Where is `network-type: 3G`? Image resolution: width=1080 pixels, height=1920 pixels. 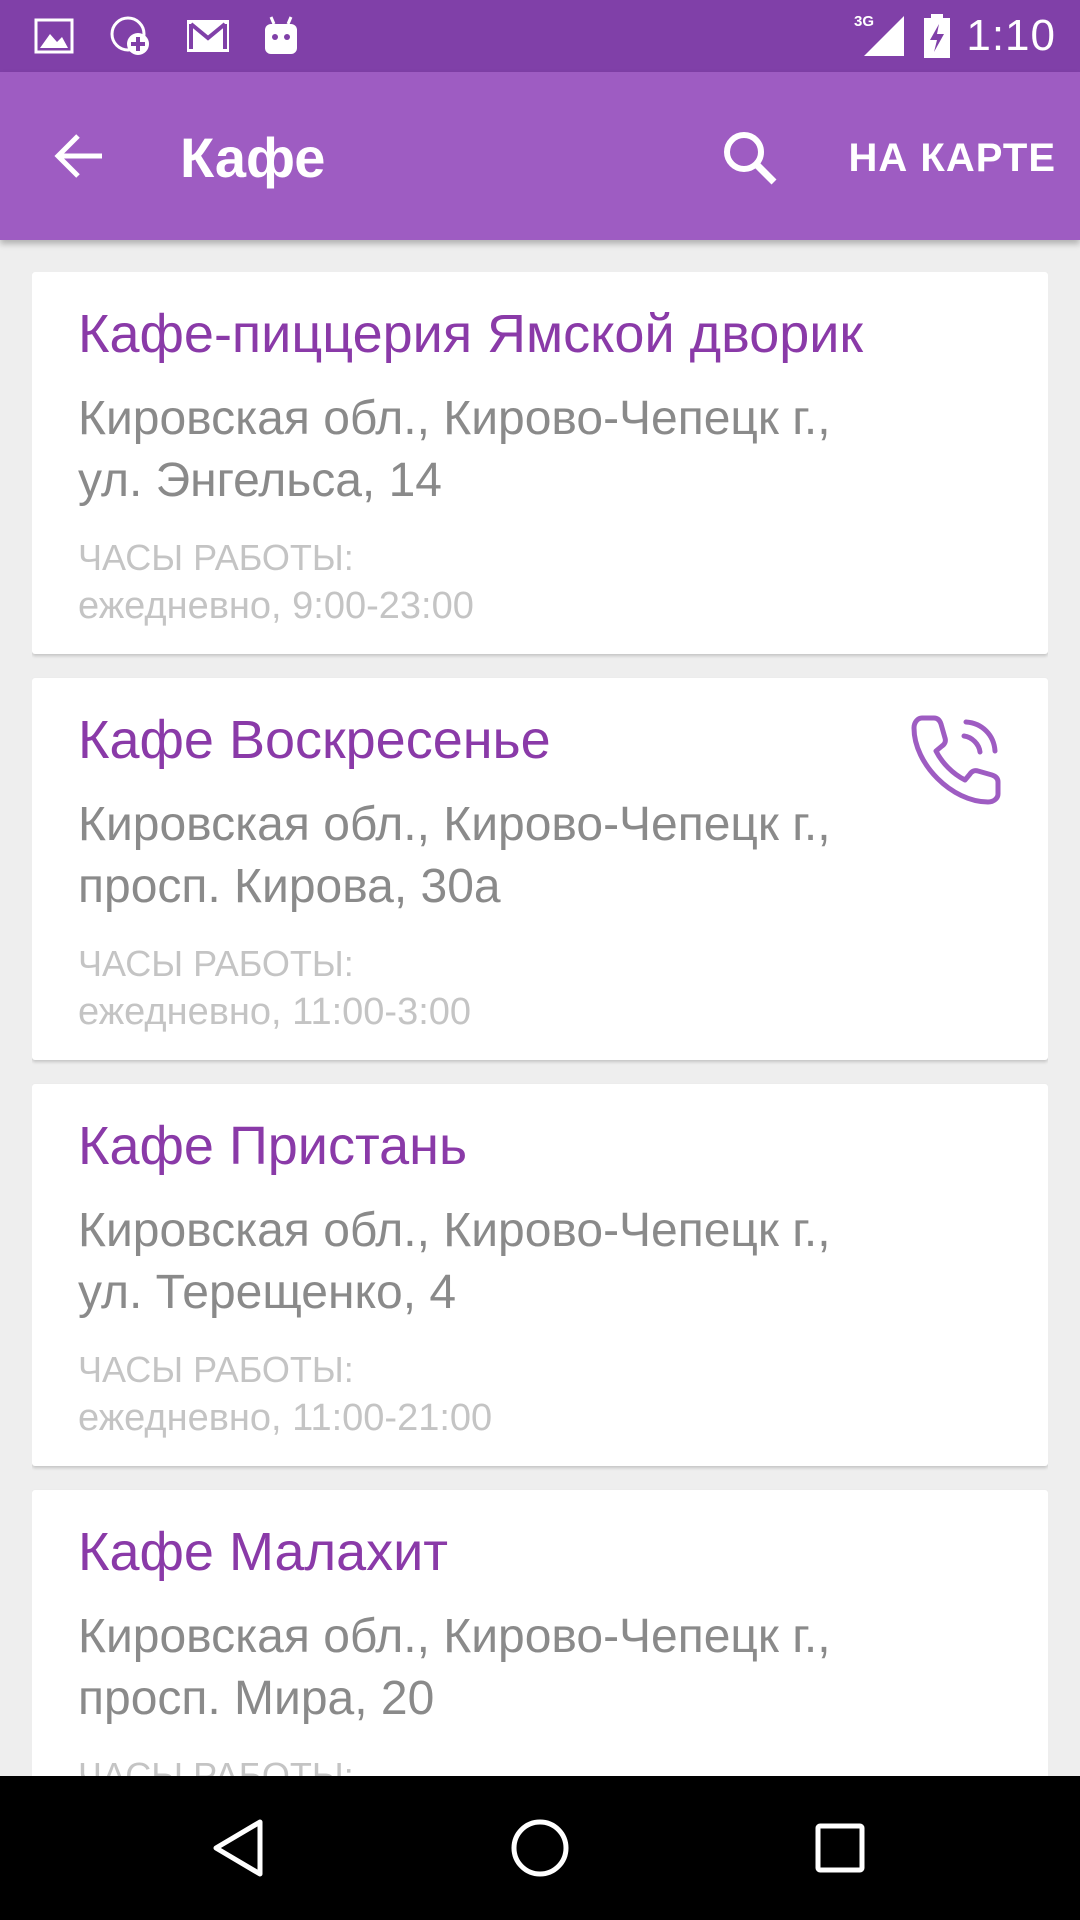 network-type: 3G is located at coordinates (864, 21).